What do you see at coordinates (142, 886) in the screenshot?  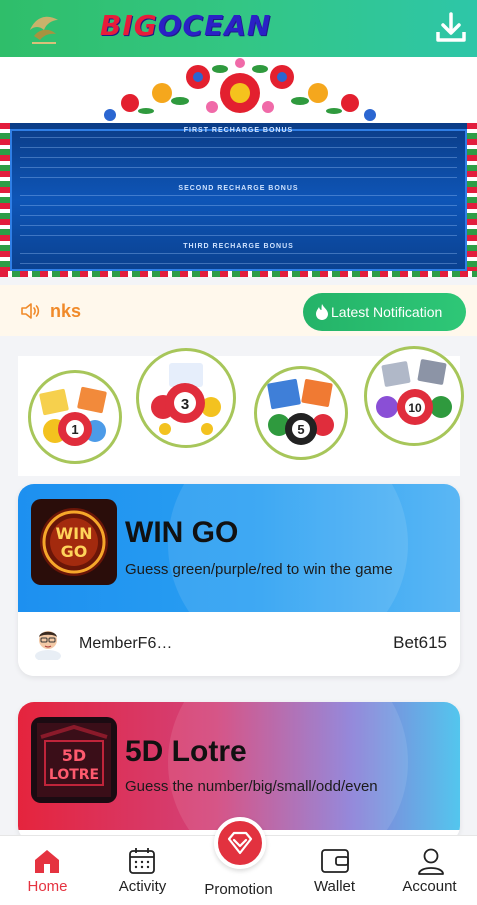 I see `nav-activity-label: Activity` at bounding box center [142, 886].